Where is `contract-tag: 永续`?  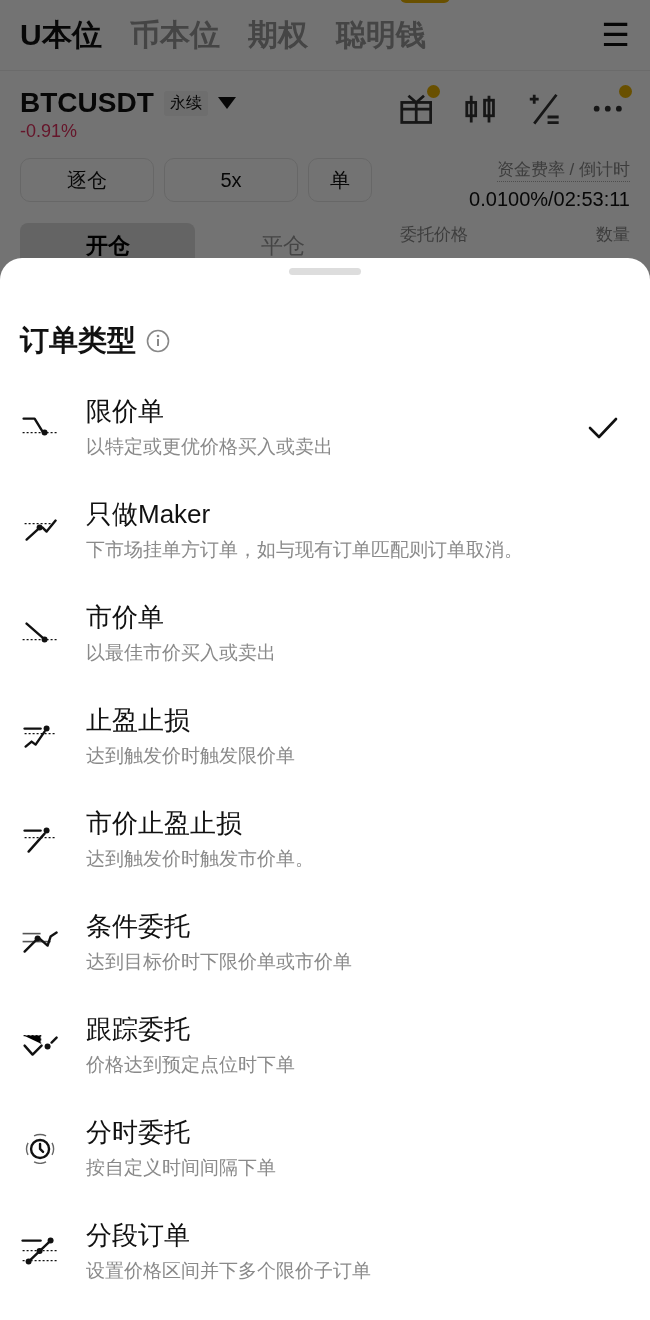 contract-tag: 永续 is located at coordinates (185, 103).